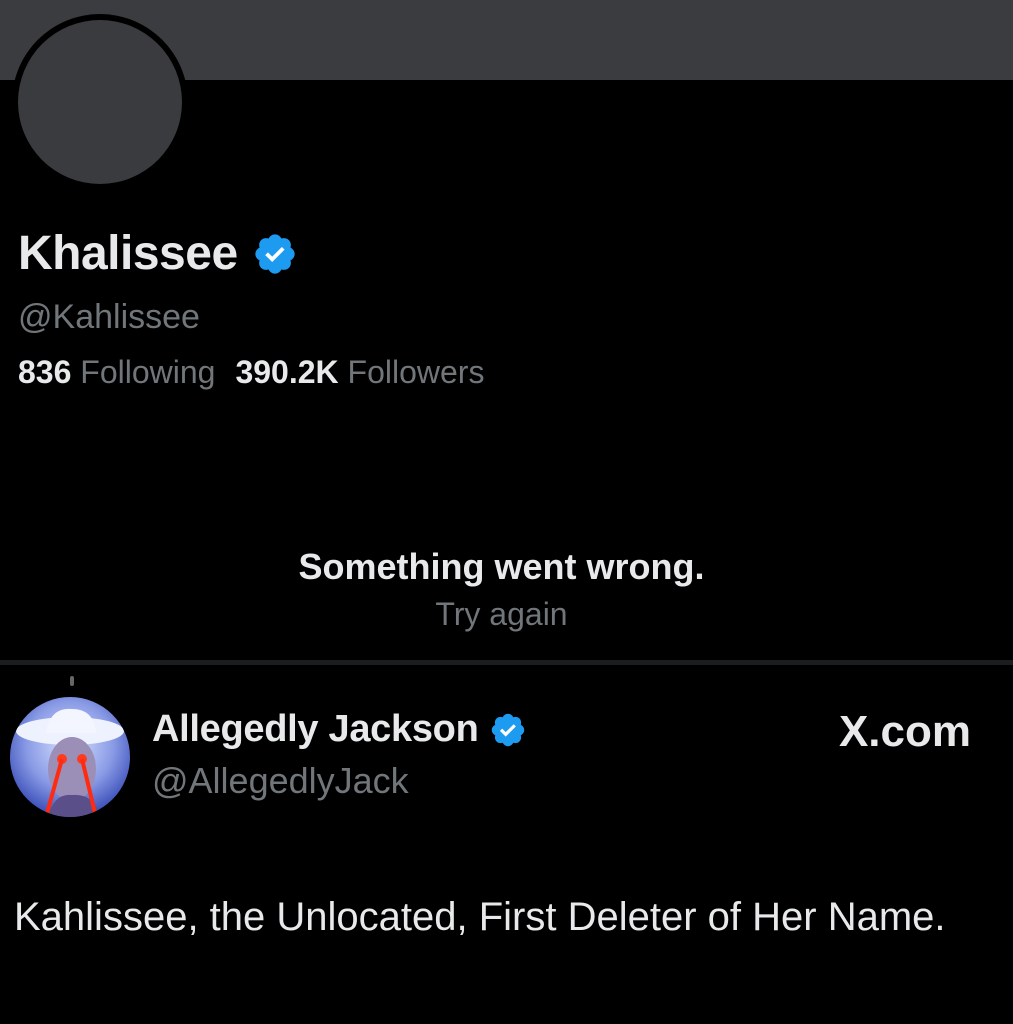 This screenshot has height=1024, width=1013. What do you see at coordinates (501, 566) in the screenshot?
I see `error-message: Something went wrong.` at bounding box center [501, 566].